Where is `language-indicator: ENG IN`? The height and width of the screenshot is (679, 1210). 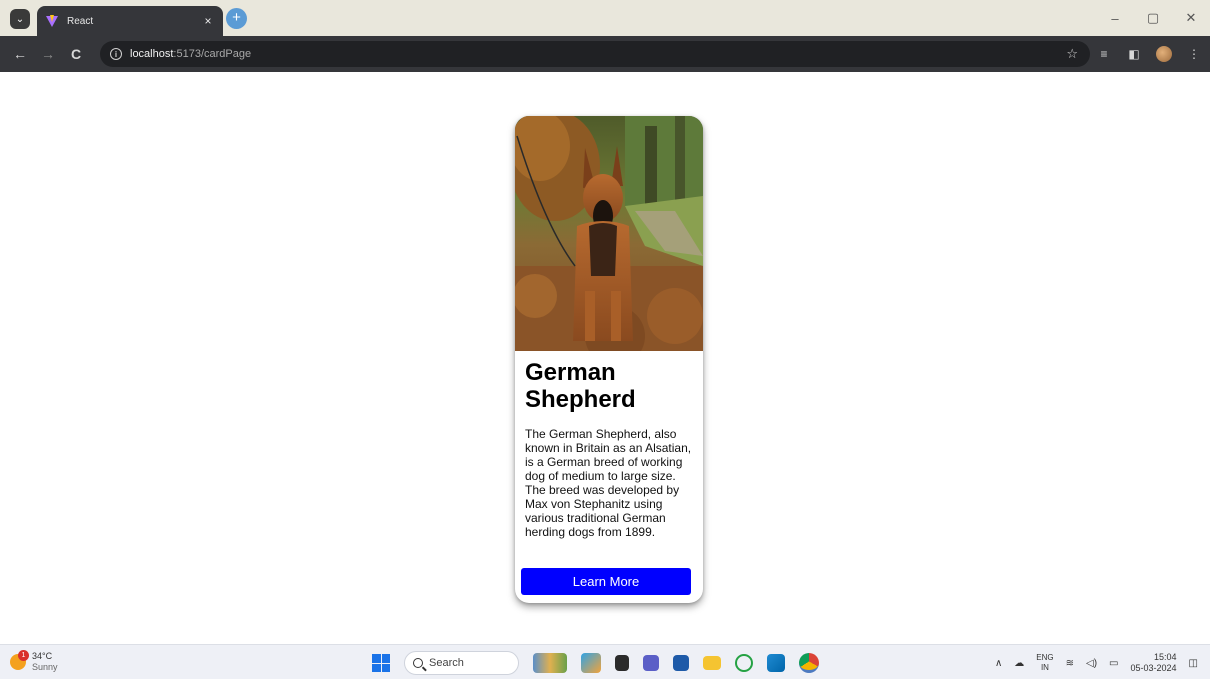
language-indicator: ENG IN is located at coordinates (1044, 663).